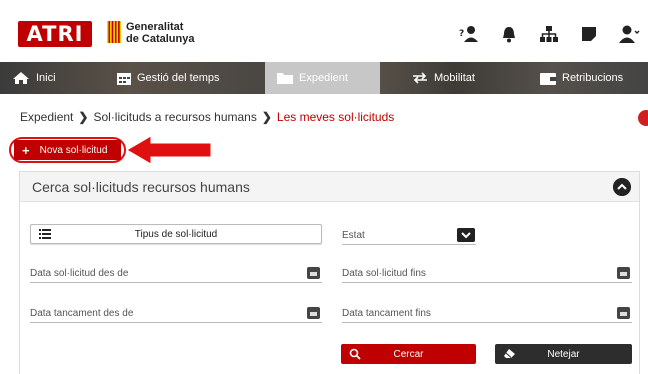  Describe the element at coordinates (178, 78) in the screenshot. I see `nav-label: Gestió del temps` at that location.